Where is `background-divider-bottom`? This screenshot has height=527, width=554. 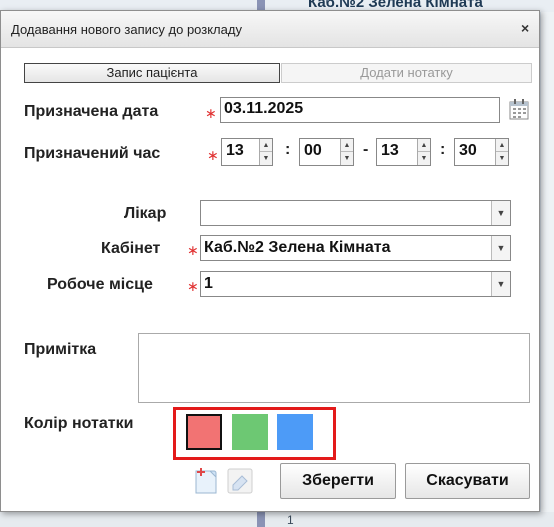
background-divider-bottom is located at coordinates (261, 519).